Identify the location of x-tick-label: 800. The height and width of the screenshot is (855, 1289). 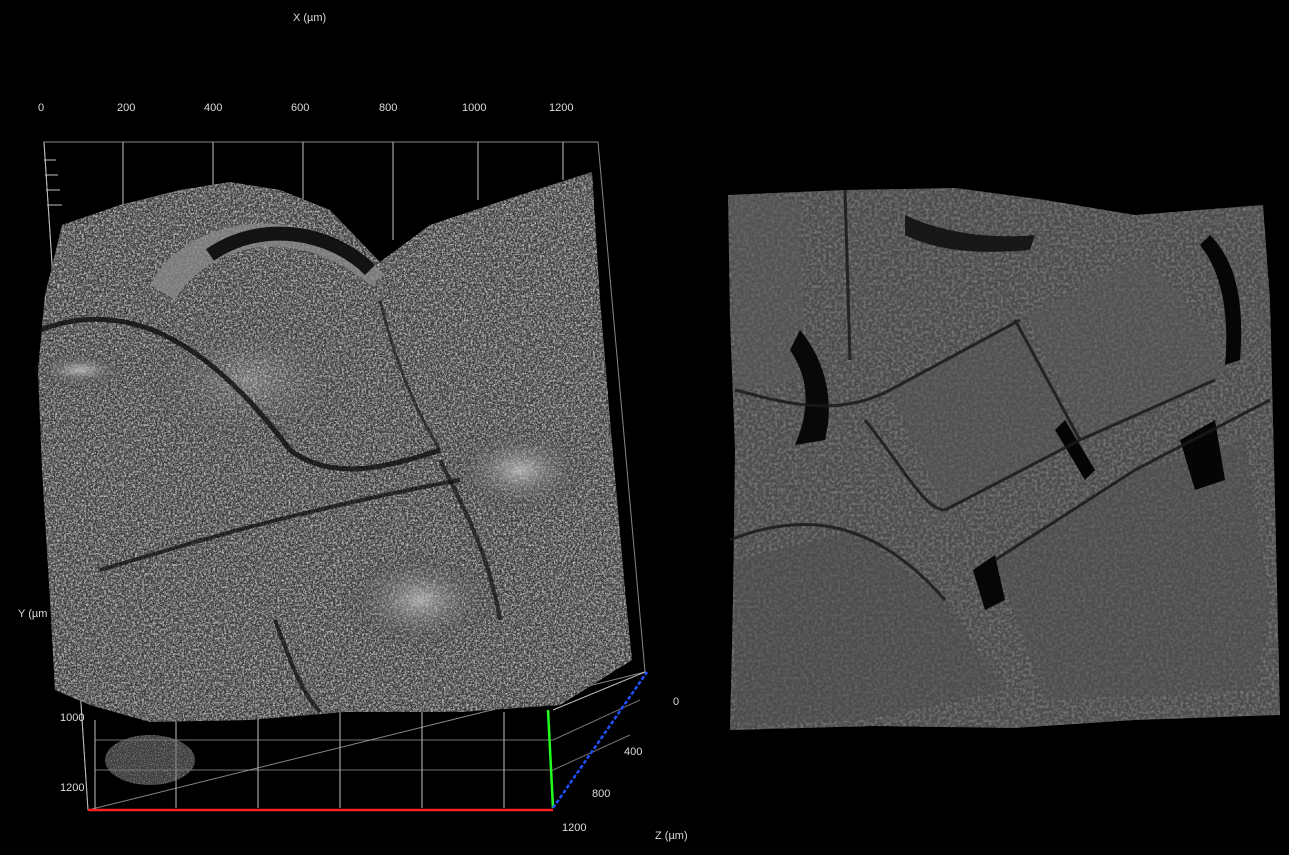
(388, 108).